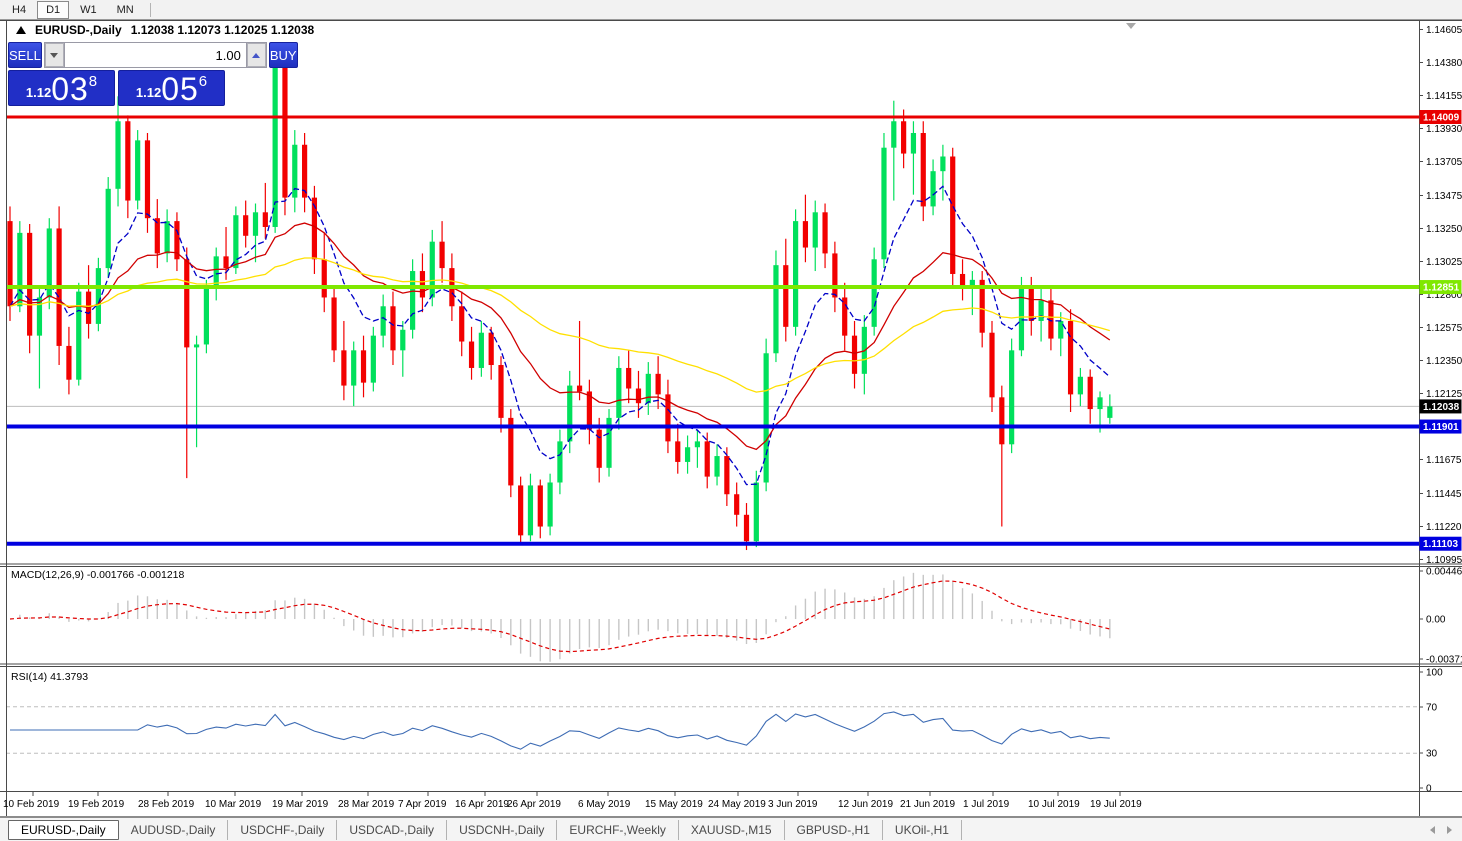  Describe the element at coordinates (19, 10) in the screenshot. I see `timeframe-button-h4: H4` at that location.